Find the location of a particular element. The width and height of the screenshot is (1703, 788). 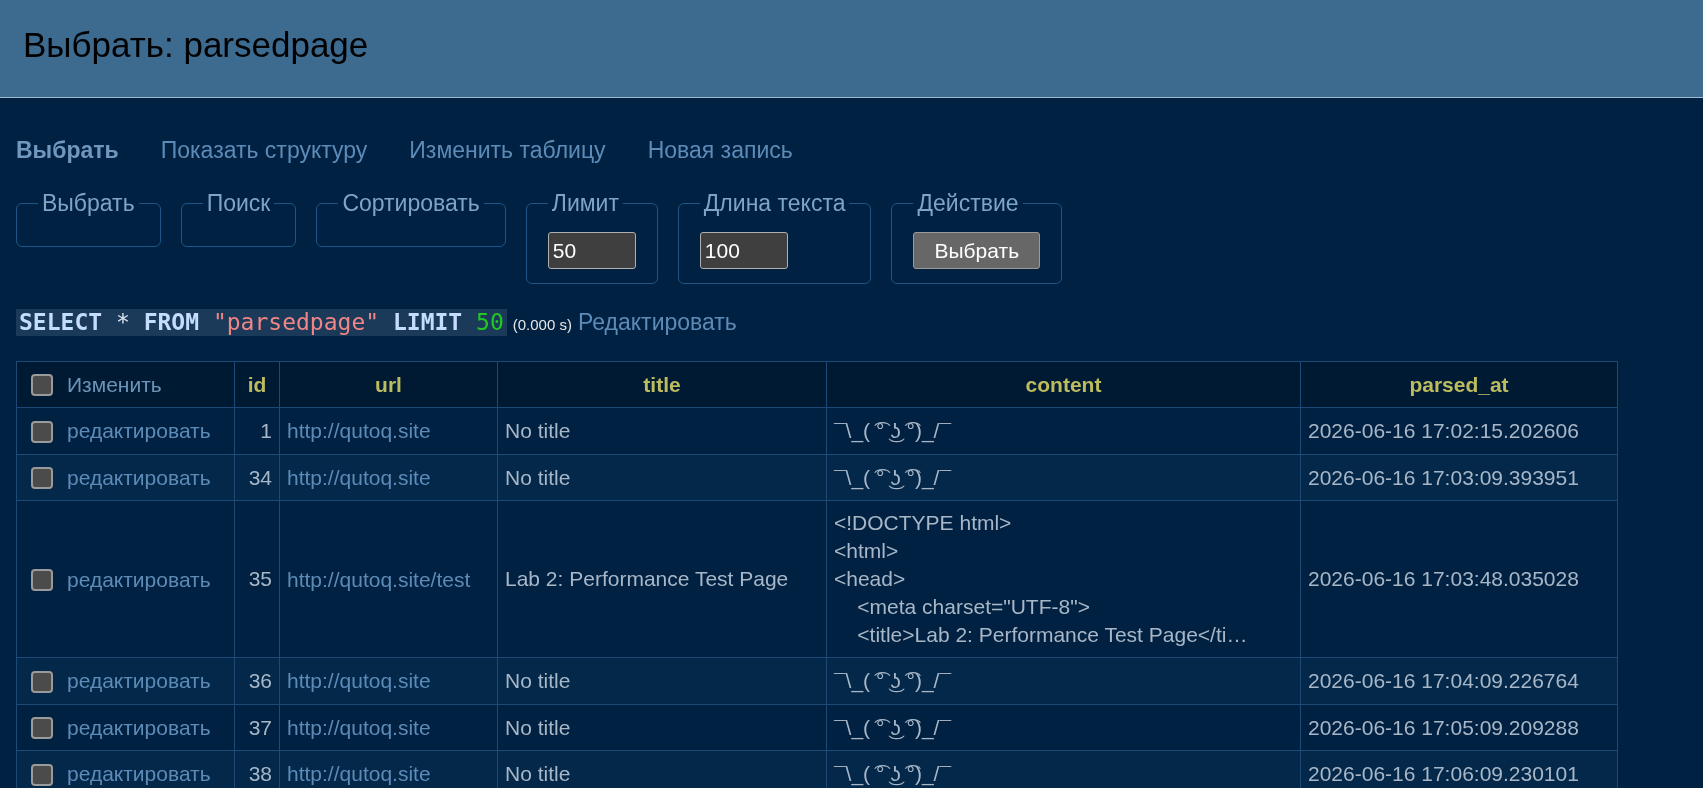

table-cell: 34 is located at coordinates (257, 477).